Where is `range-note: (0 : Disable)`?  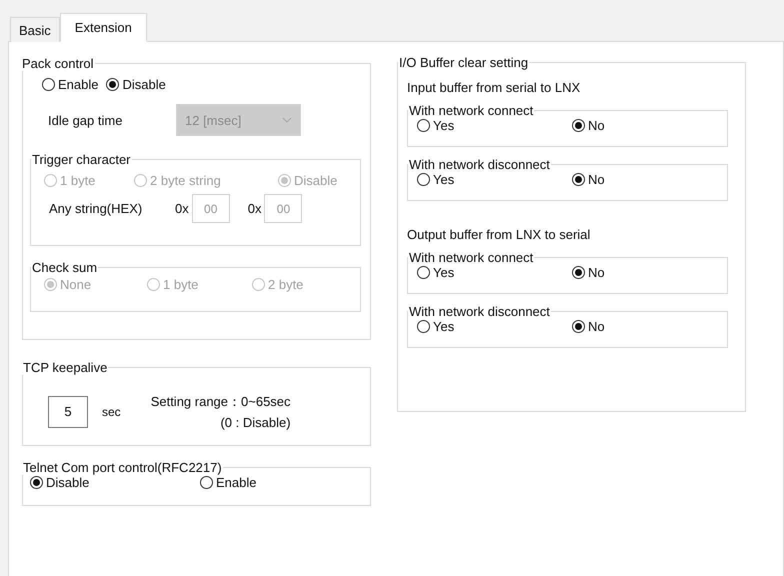
range-note: (0 : Disable) is located at coordinates (255, 422).